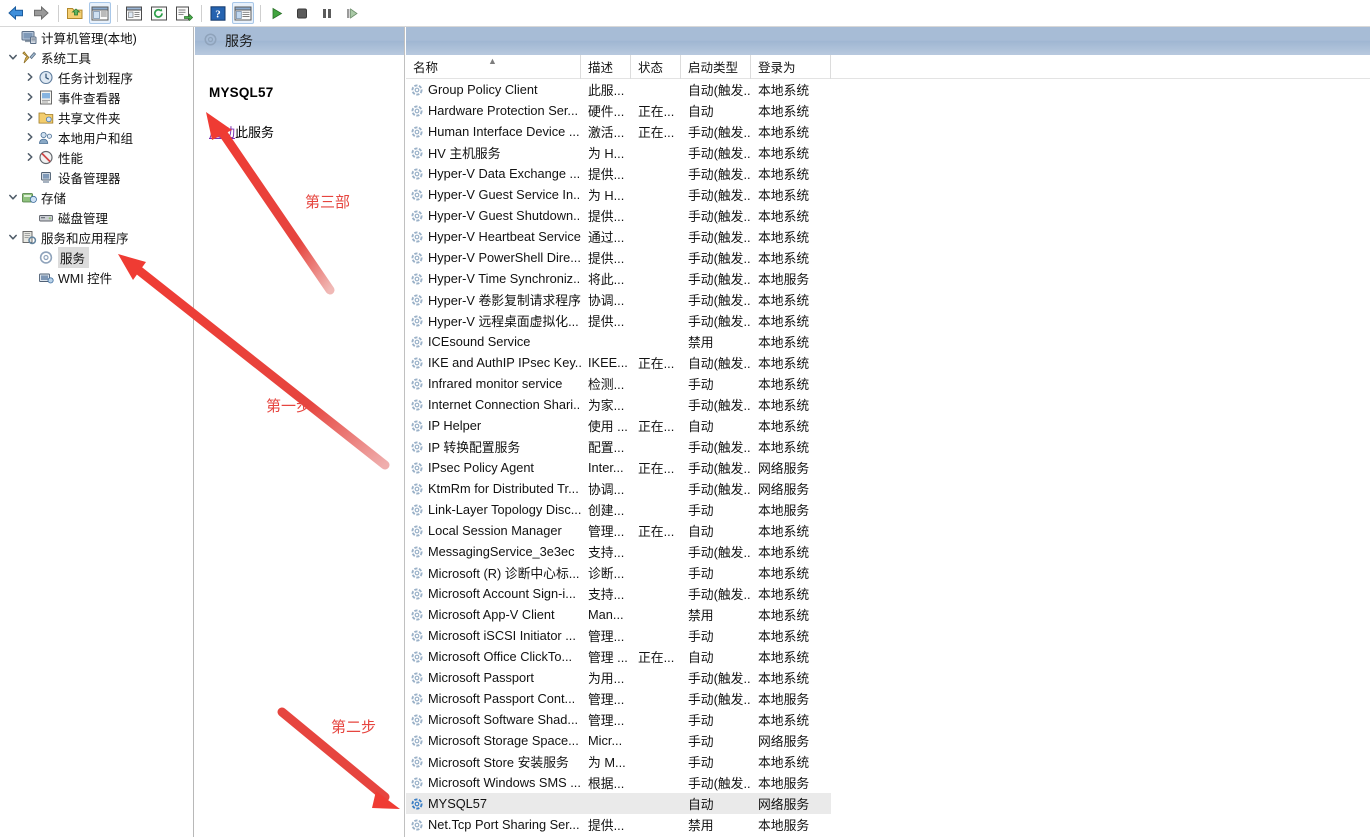  Describe the element at coordinates (493, 761) in the screenshot. I see `cell-name: Microsoft Store 安装服务` at that location.